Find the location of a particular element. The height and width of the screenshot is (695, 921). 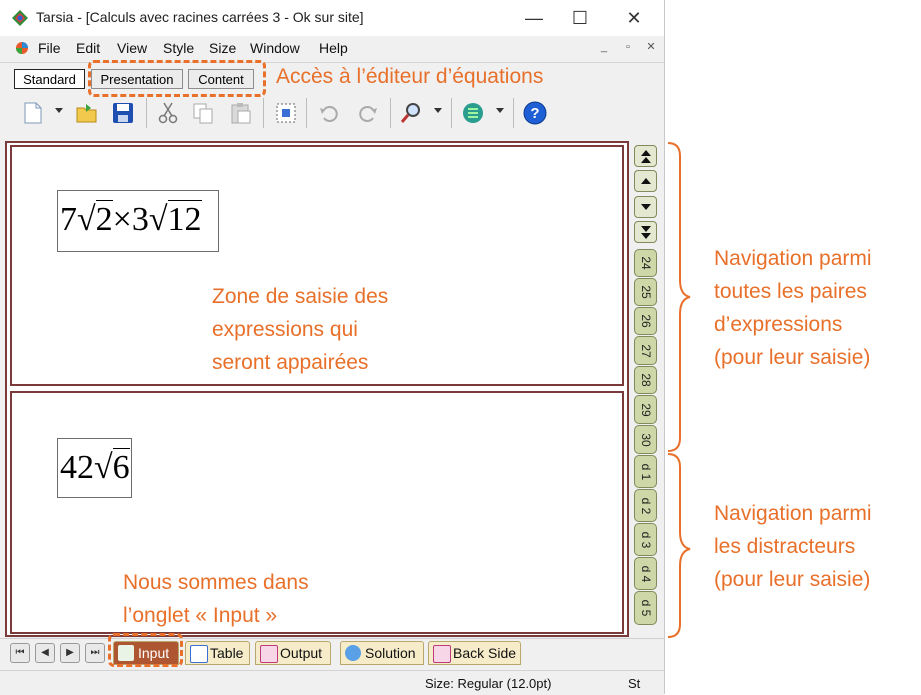

distractor-tab-d4: d 4 is located at coordinates (645, 573).